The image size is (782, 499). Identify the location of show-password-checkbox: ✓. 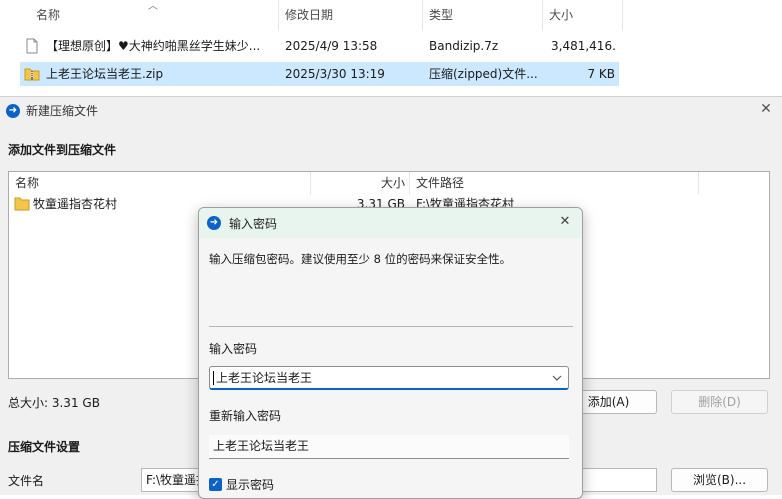
(215, 484).